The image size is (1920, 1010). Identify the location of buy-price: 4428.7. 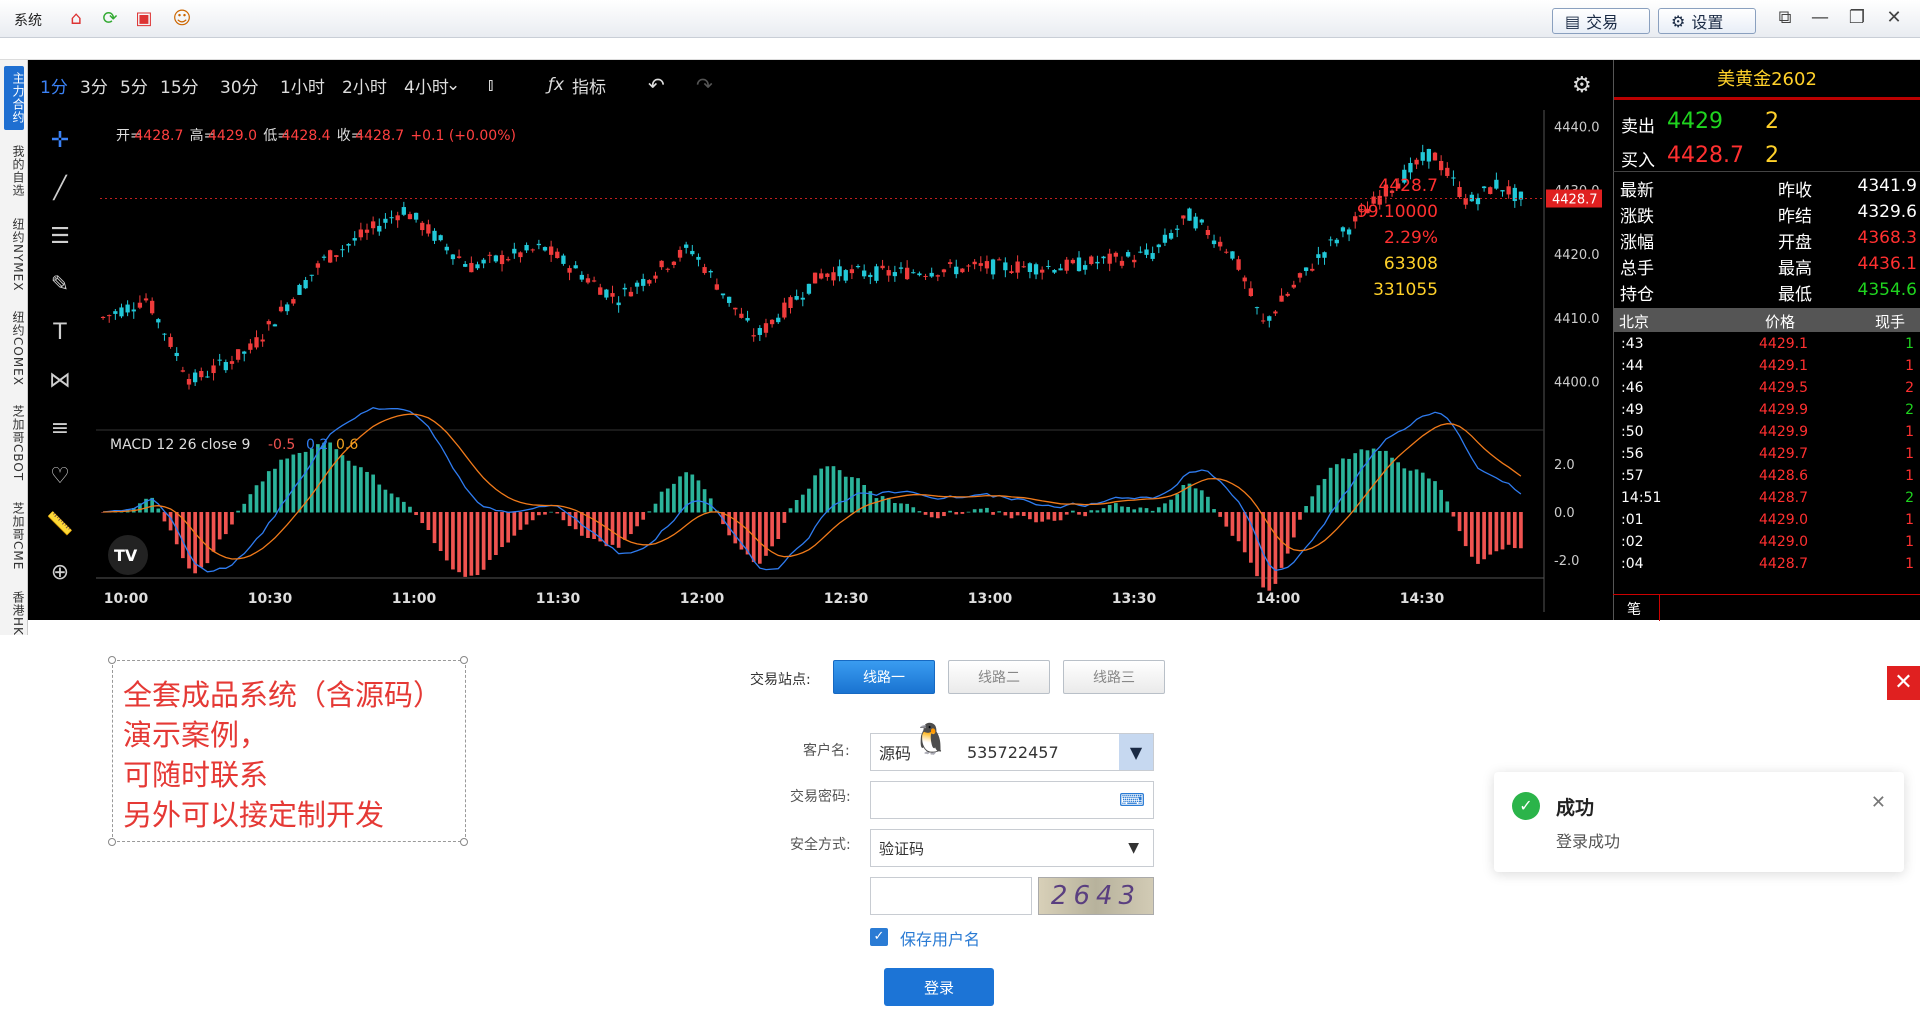
(1705, 155).